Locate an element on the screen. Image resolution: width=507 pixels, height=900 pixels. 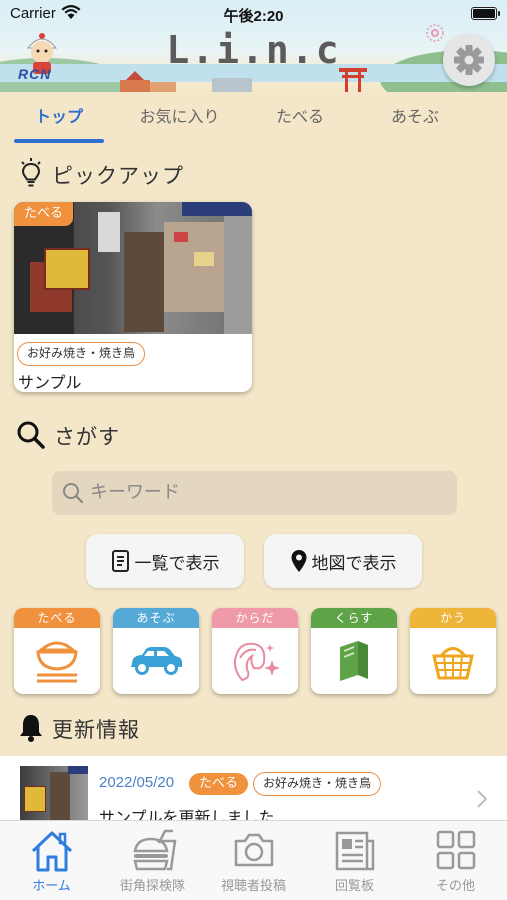
grid-icon is located at coordinates (455, 850).